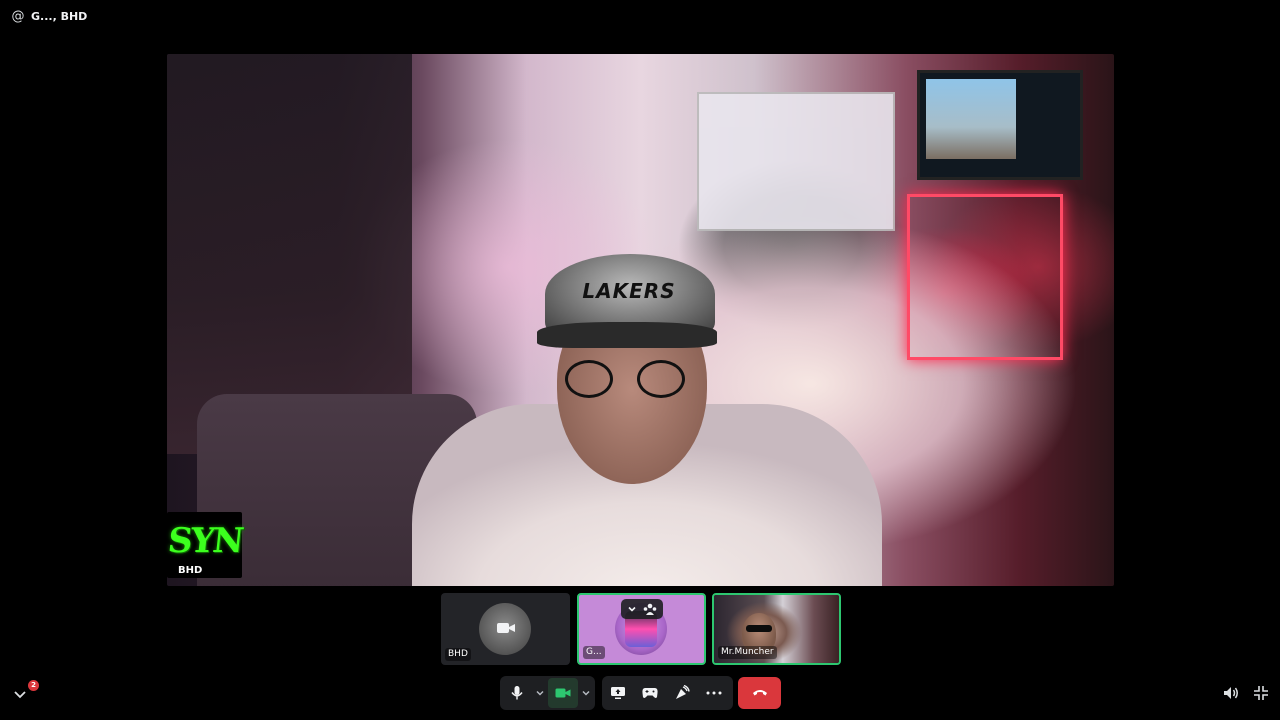 The image size is (1280, 720). I want to click on call-header: @ G..., BHD, so click(640, 16).